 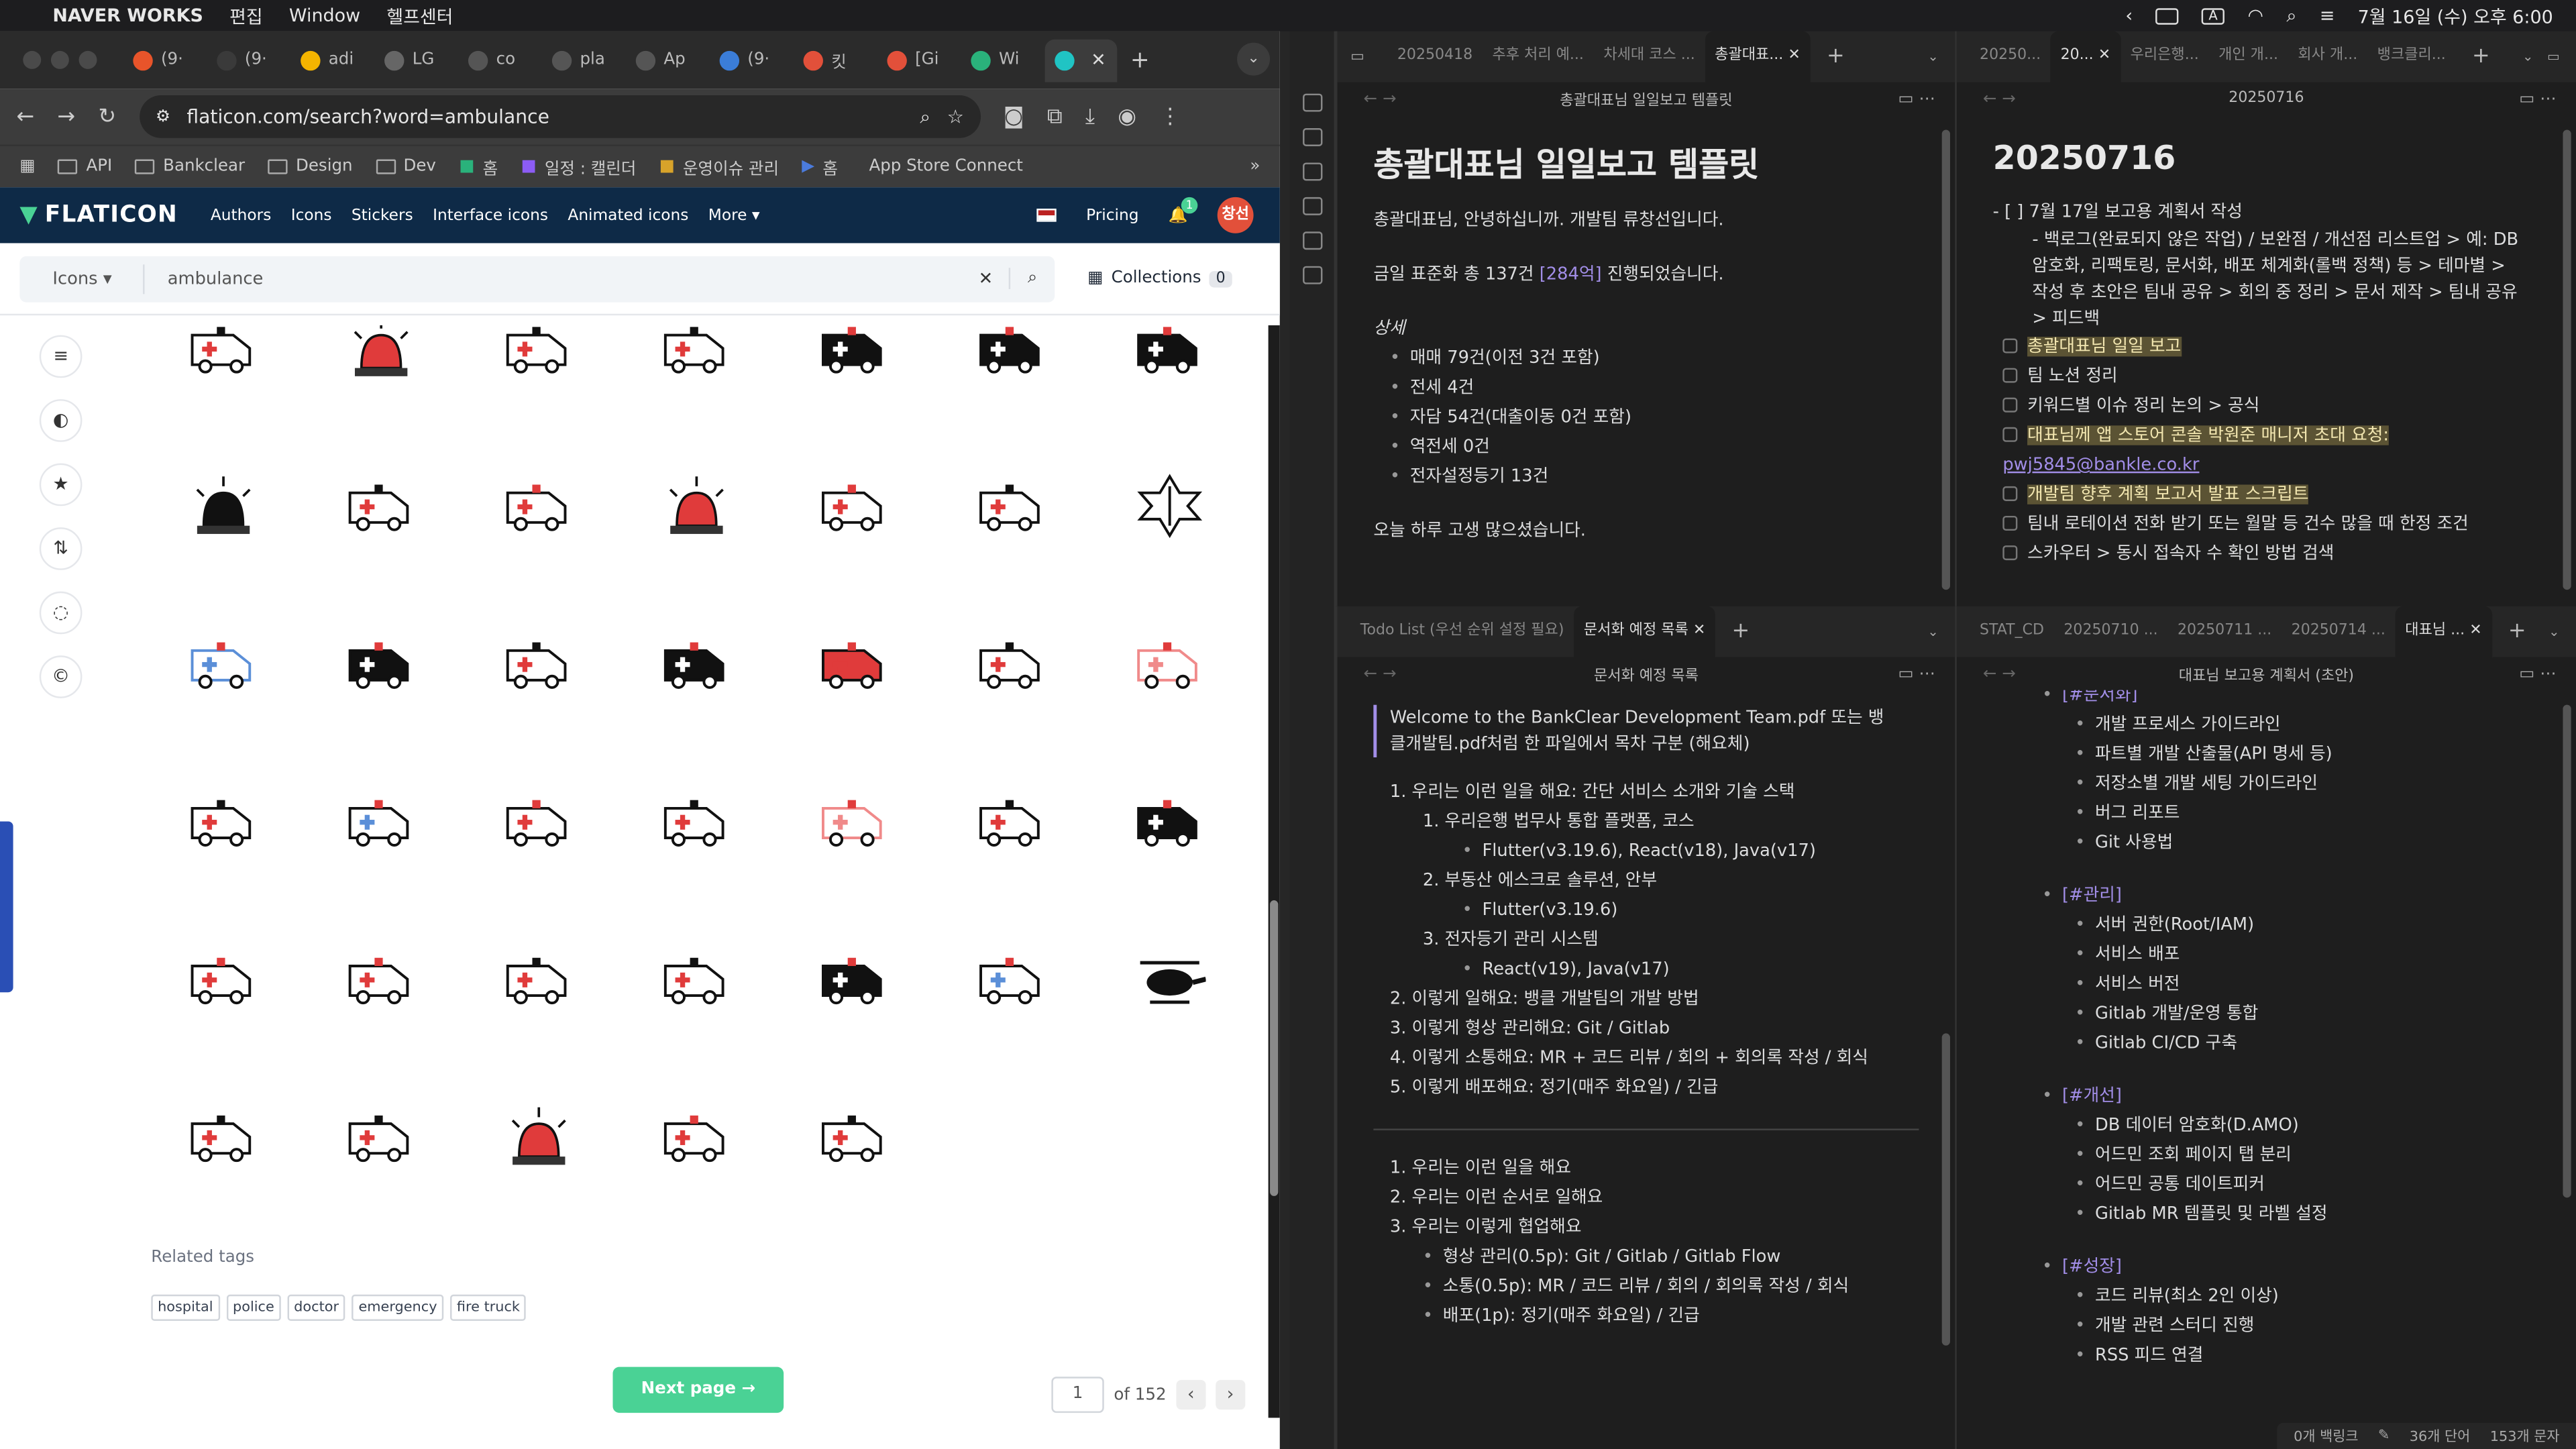 What do you see at coordinates (490, 215) in the screenshot?
I see `nav-interface-icons: Interface icons` at bounding box center [490, 215].